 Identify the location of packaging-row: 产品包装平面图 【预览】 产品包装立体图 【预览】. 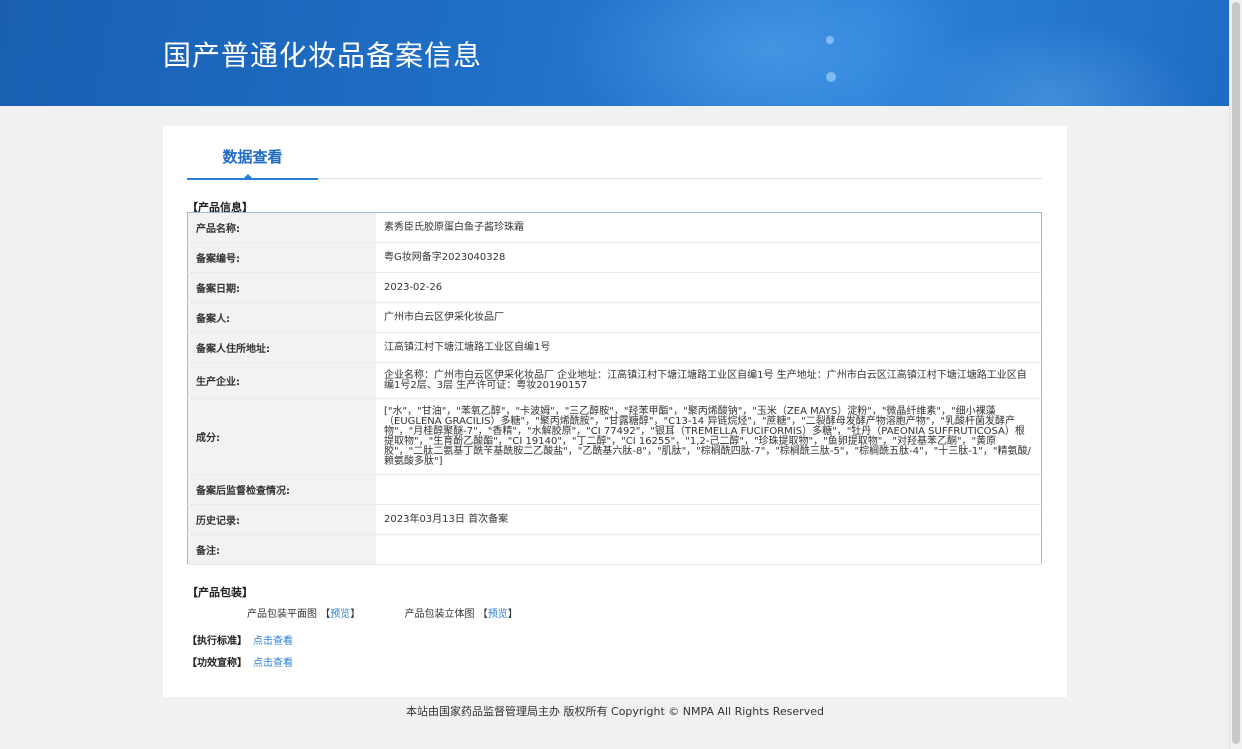
(382, 612).